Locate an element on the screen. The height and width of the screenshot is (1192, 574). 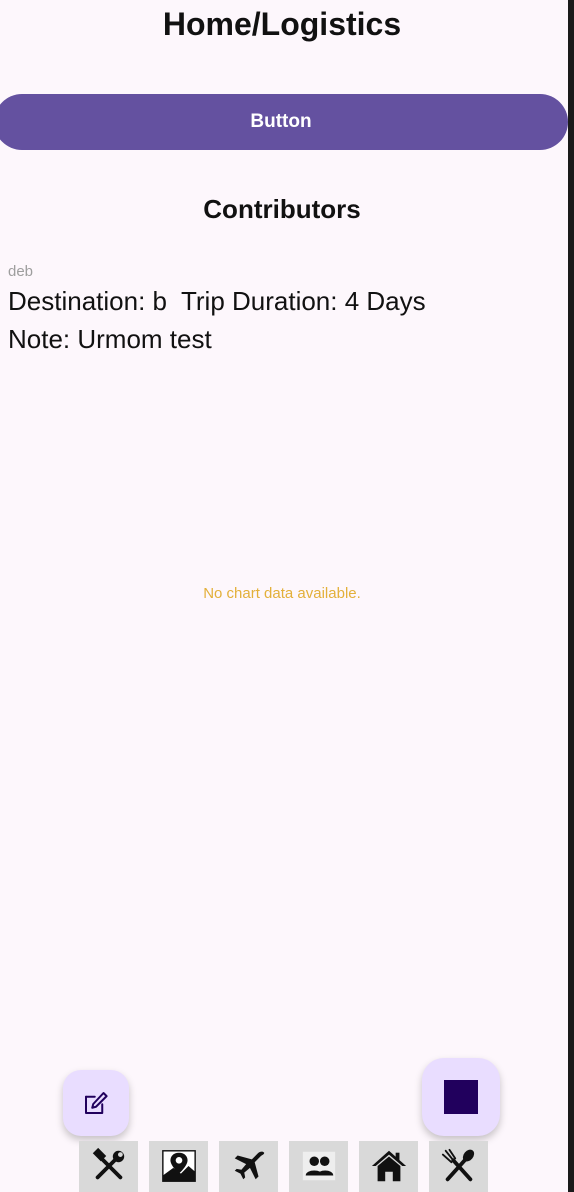
destination-duration-text: Destination: b Trip Duration: 4 Days is located at coordinates (217, 301).